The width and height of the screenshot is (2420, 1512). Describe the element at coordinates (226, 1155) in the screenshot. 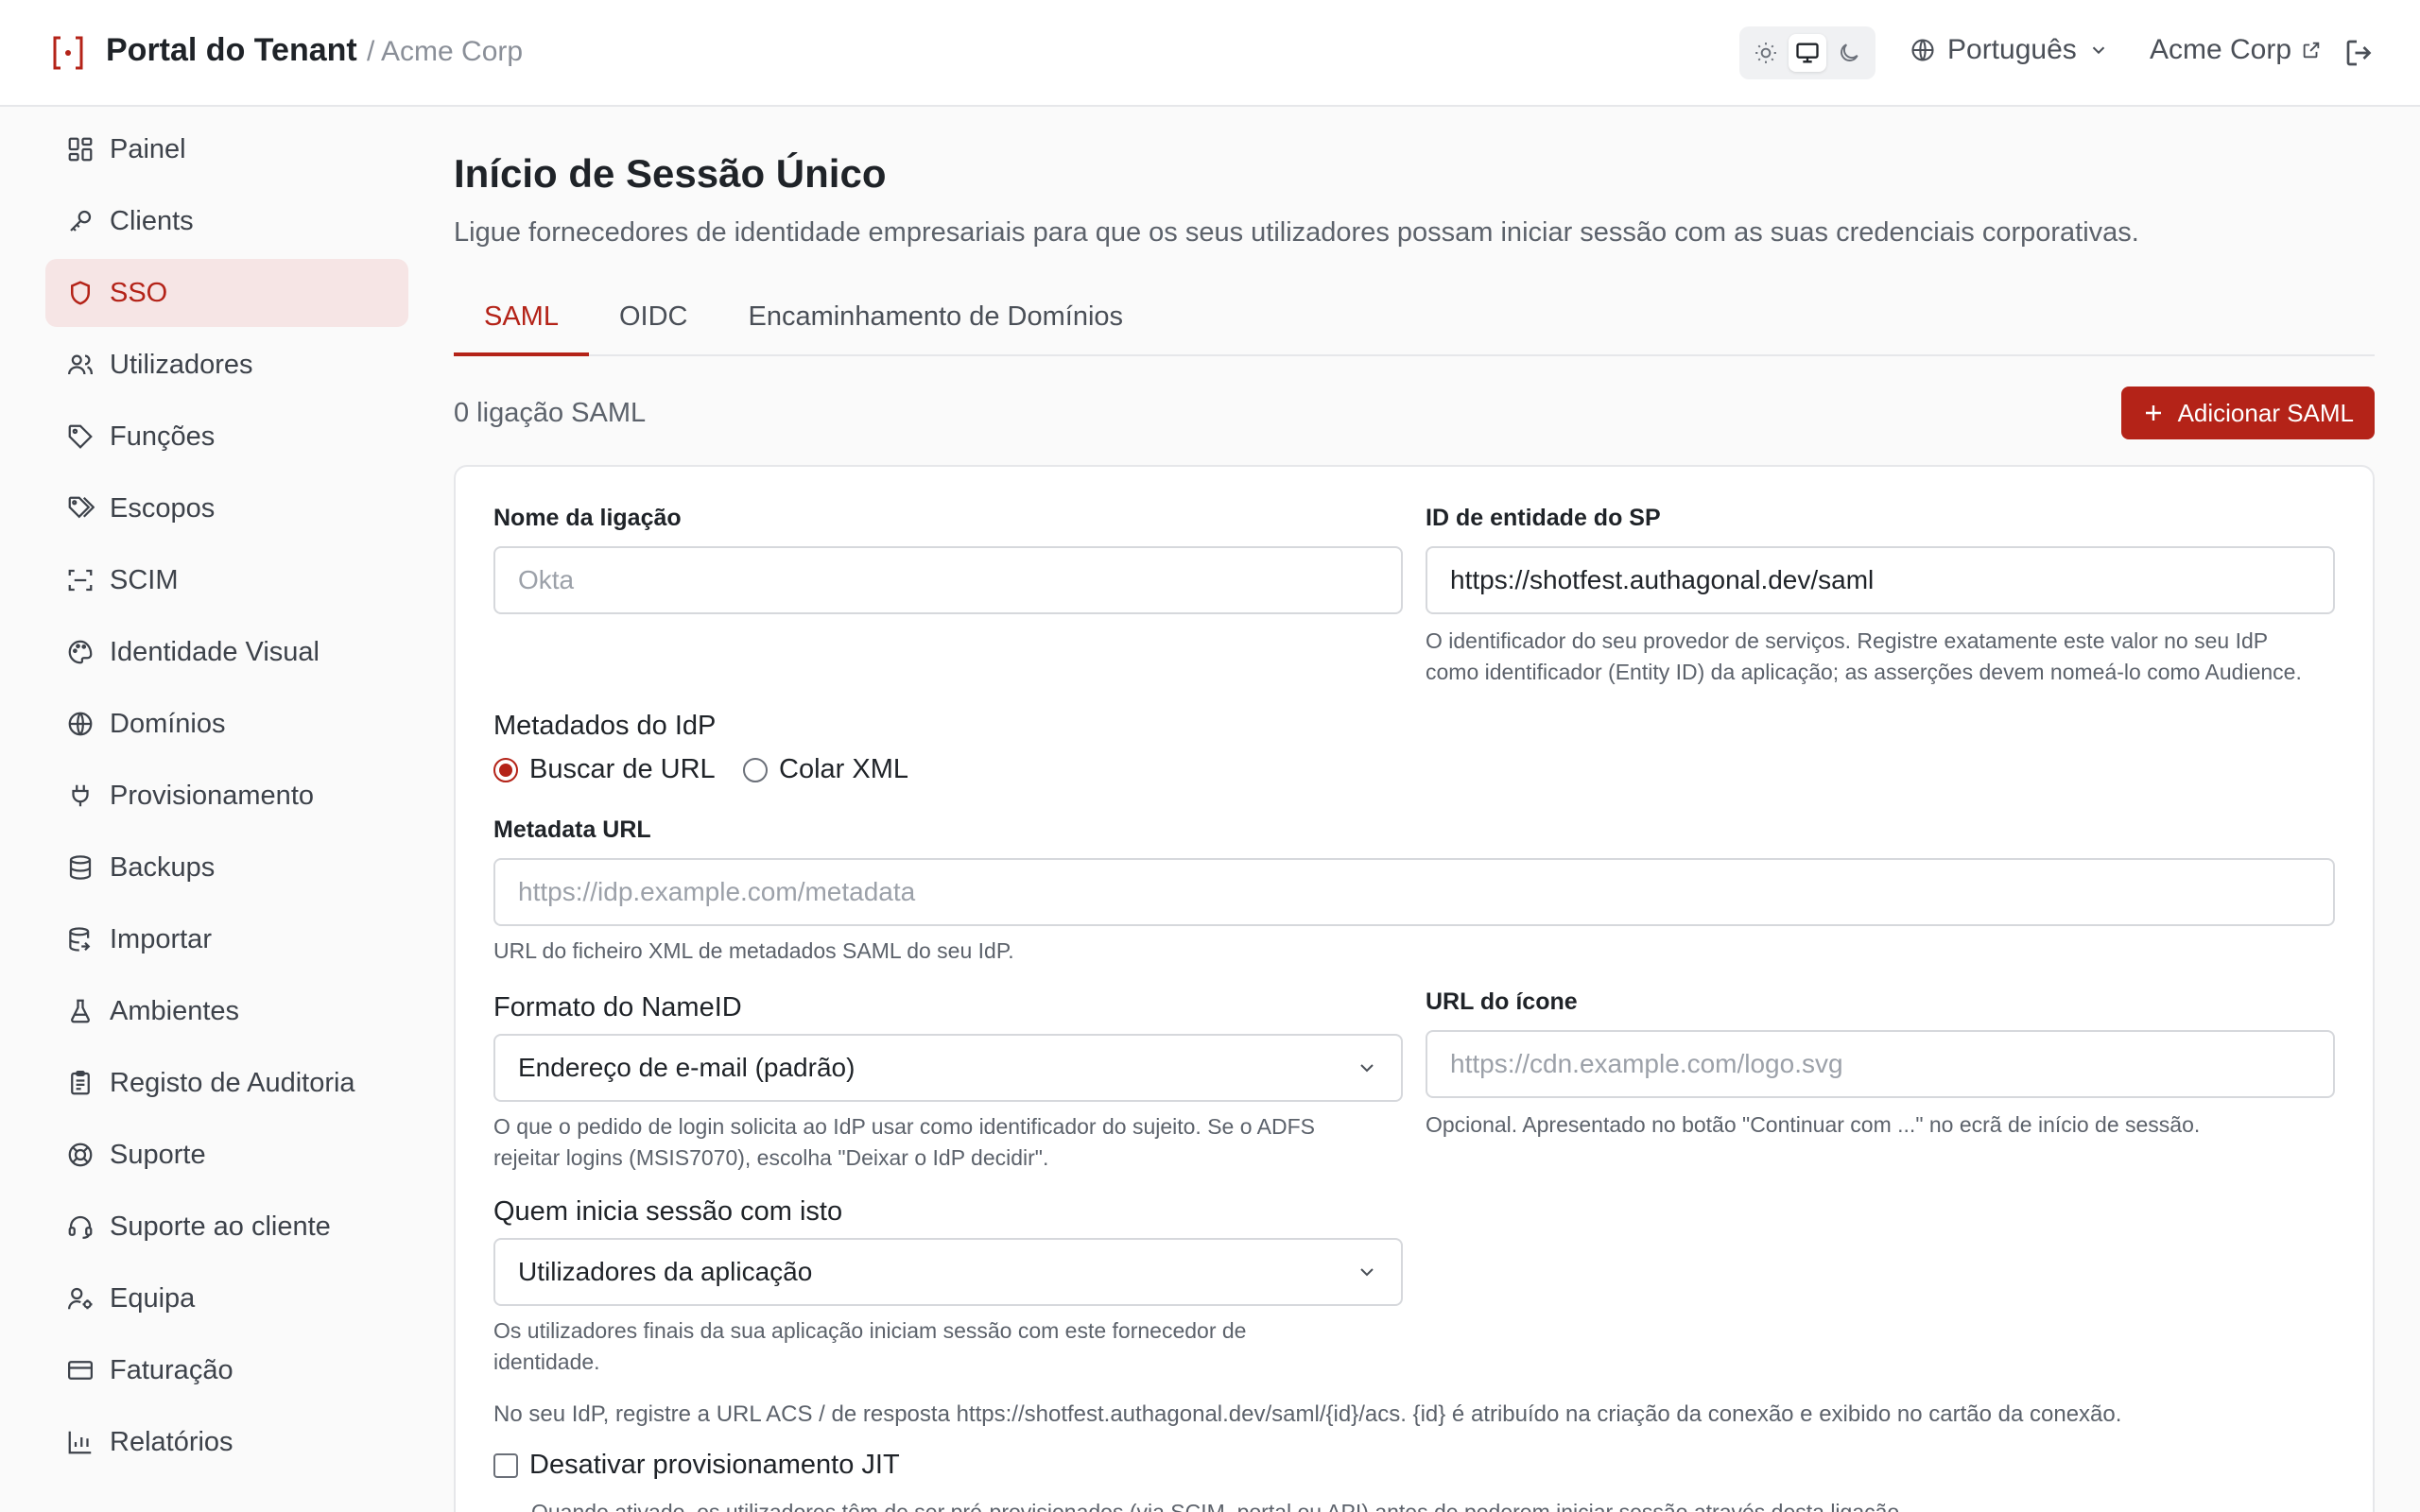

I see `sidebar-item-suporte: Suporte` at that location.